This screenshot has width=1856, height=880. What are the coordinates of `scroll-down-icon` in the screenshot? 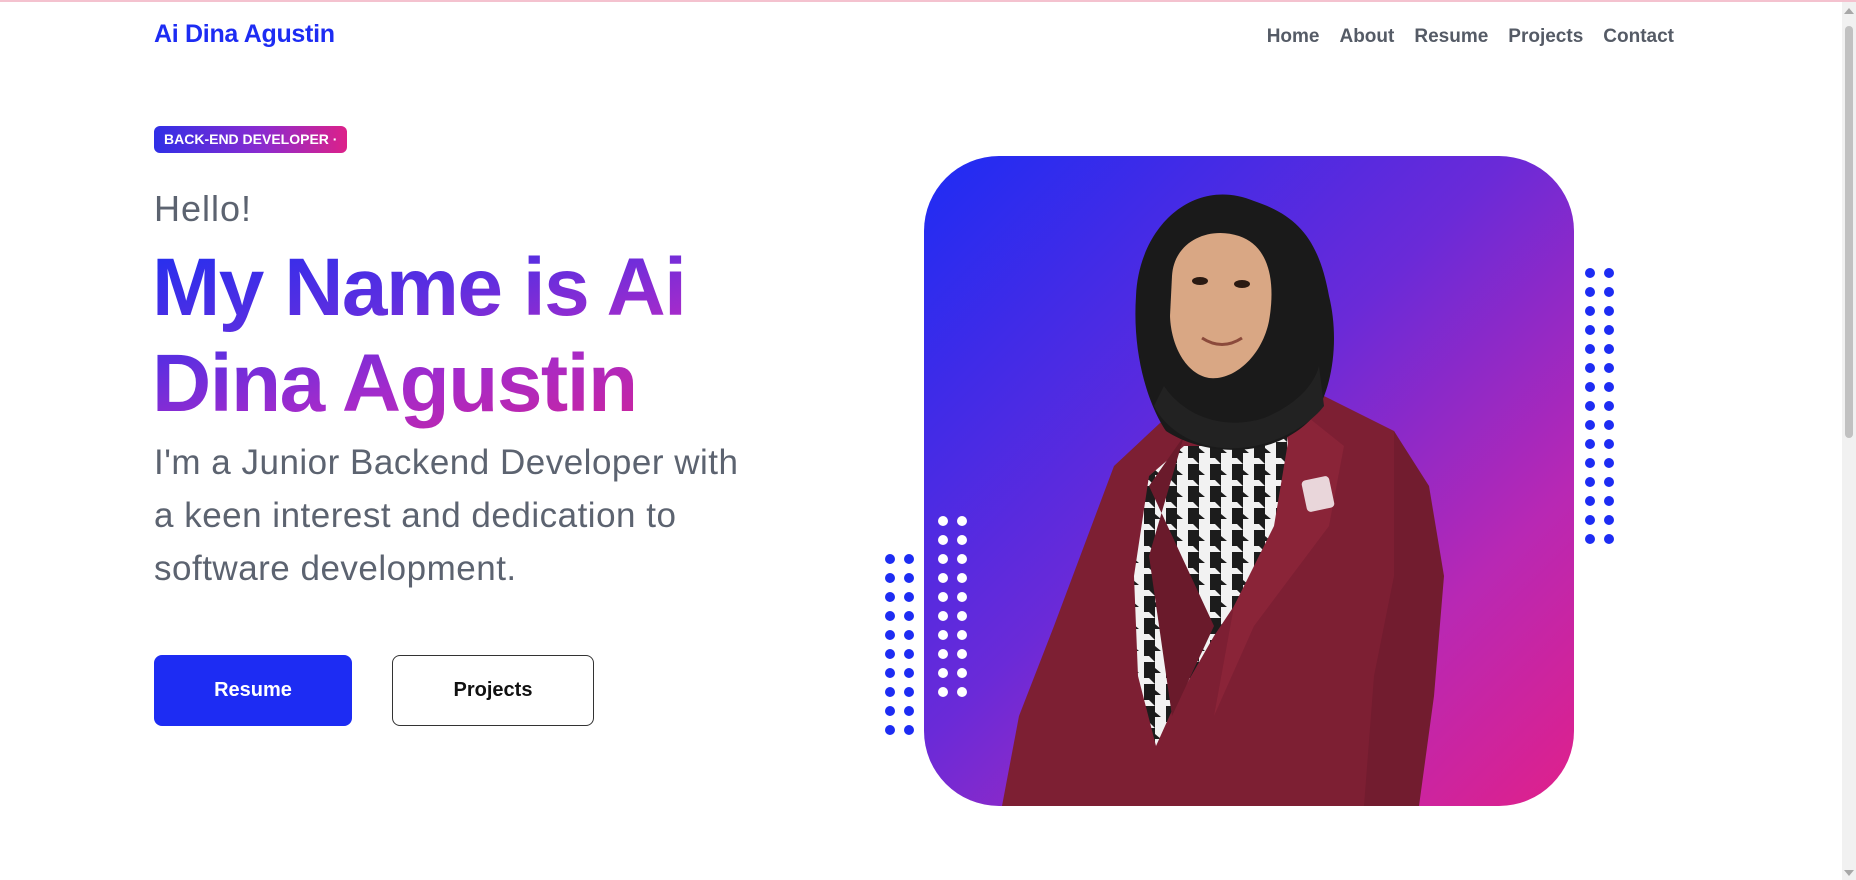 It's located at (1849, 873).